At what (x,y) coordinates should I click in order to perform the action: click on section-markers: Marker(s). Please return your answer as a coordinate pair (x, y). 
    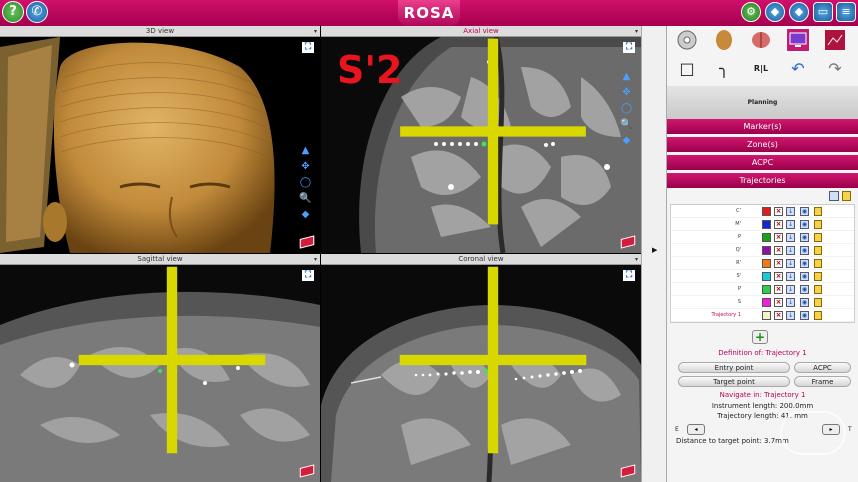
    Looking at the image, I should click on (762, 126).